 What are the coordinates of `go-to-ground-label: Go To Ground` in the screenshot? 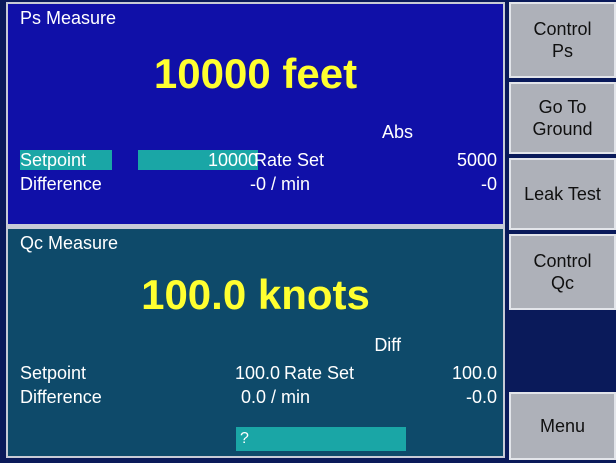 It's located at (562, 118).